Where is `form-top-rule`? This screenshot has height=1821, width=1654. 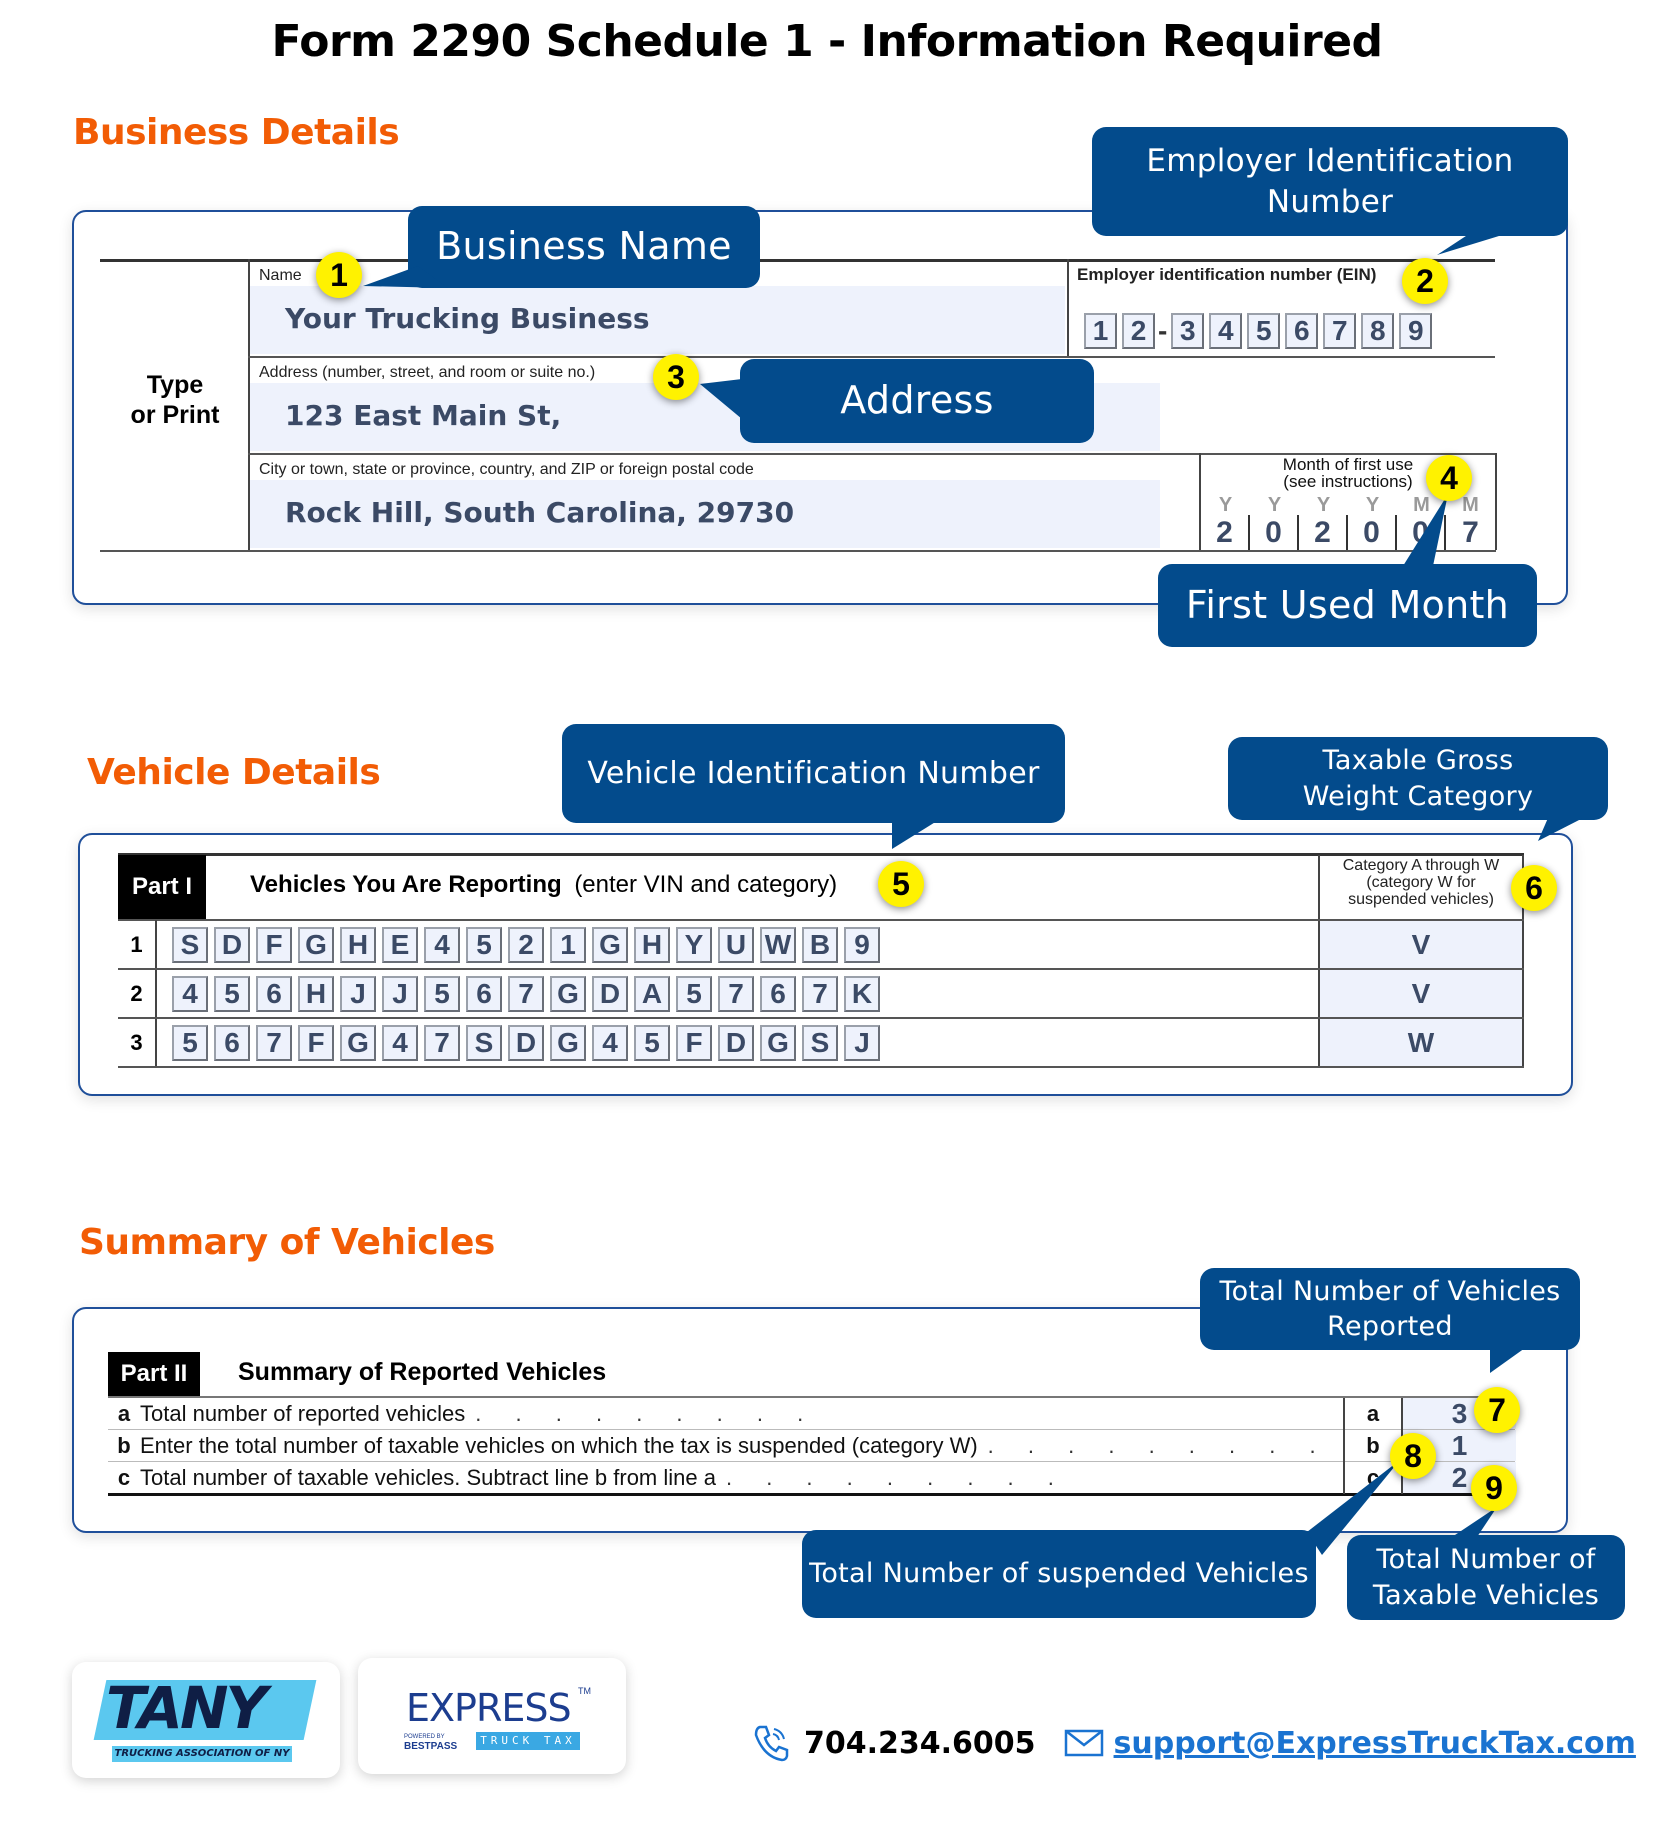 form-top-rule is located at coordinates (797, 260).